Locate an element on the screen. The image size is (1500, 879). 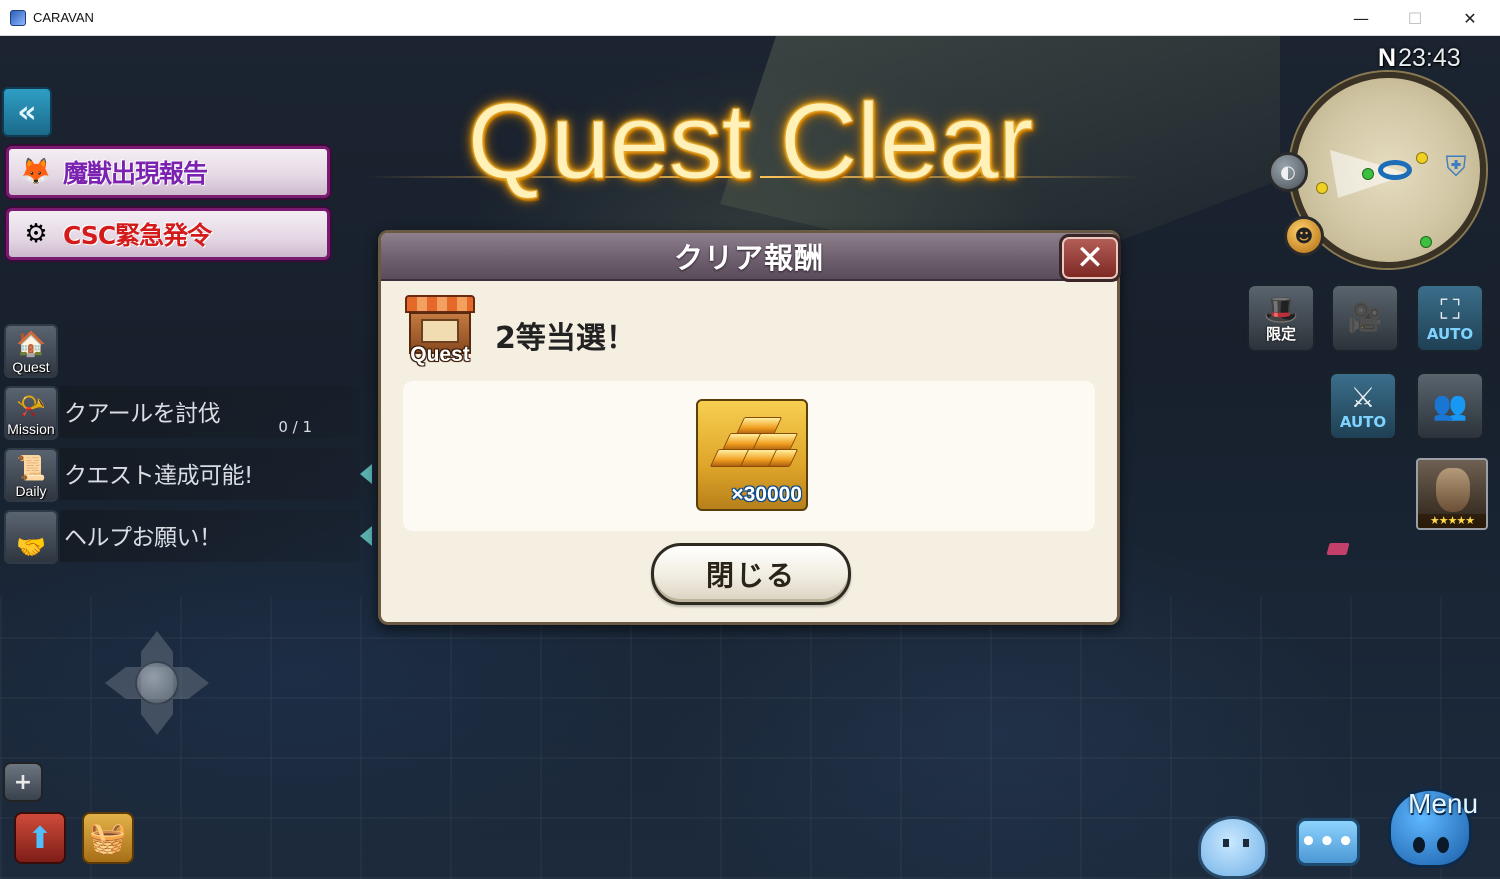
group-icon: 👥 is located at coordinates (1450, 405).